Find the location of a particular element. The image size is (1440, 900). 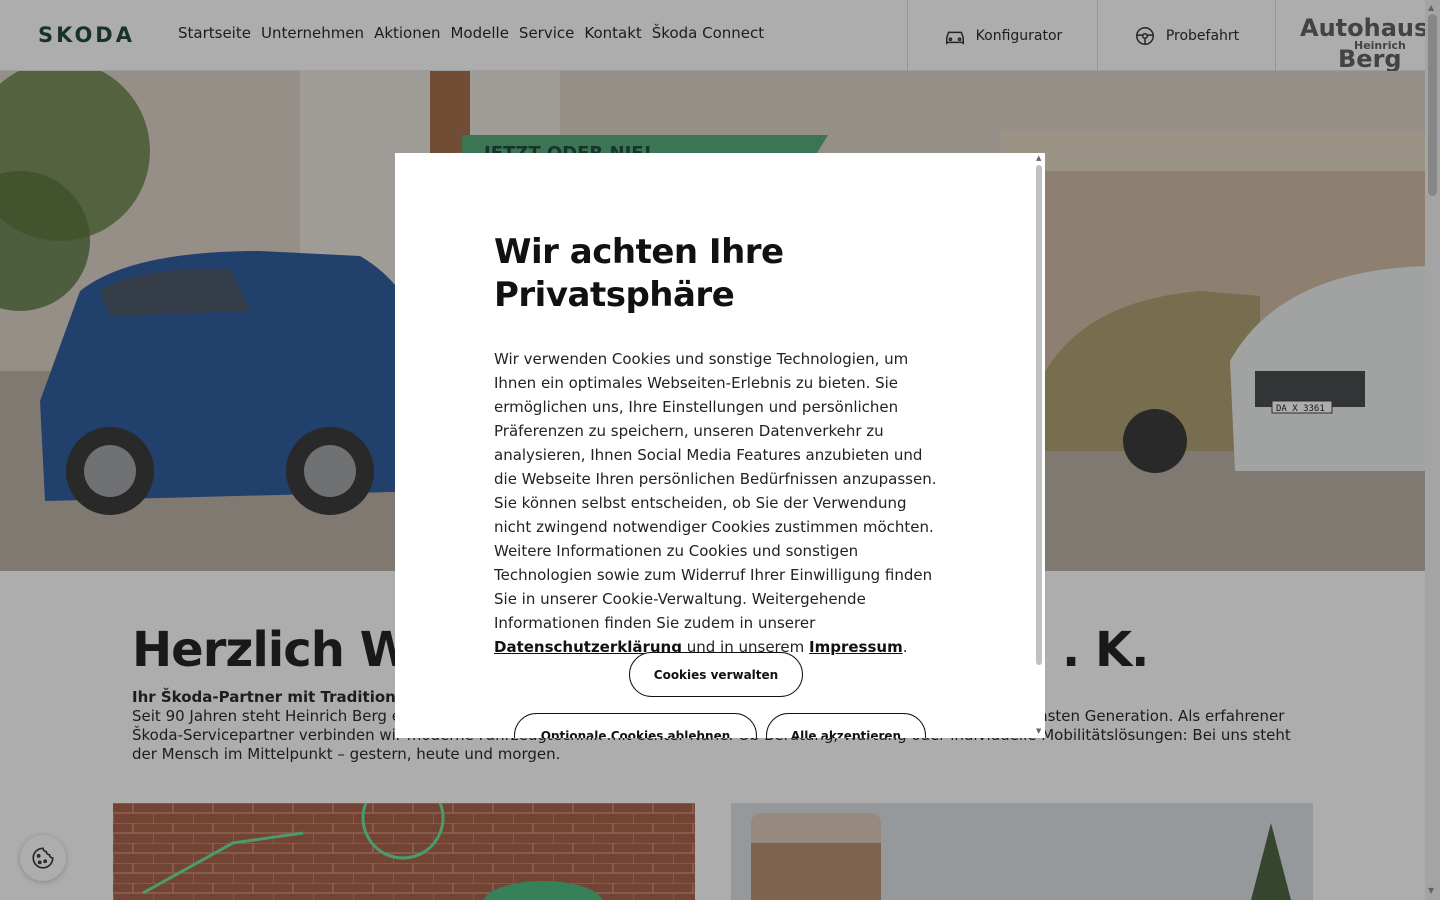

cookie-text-part3: . is located at coordinates (905, 647).